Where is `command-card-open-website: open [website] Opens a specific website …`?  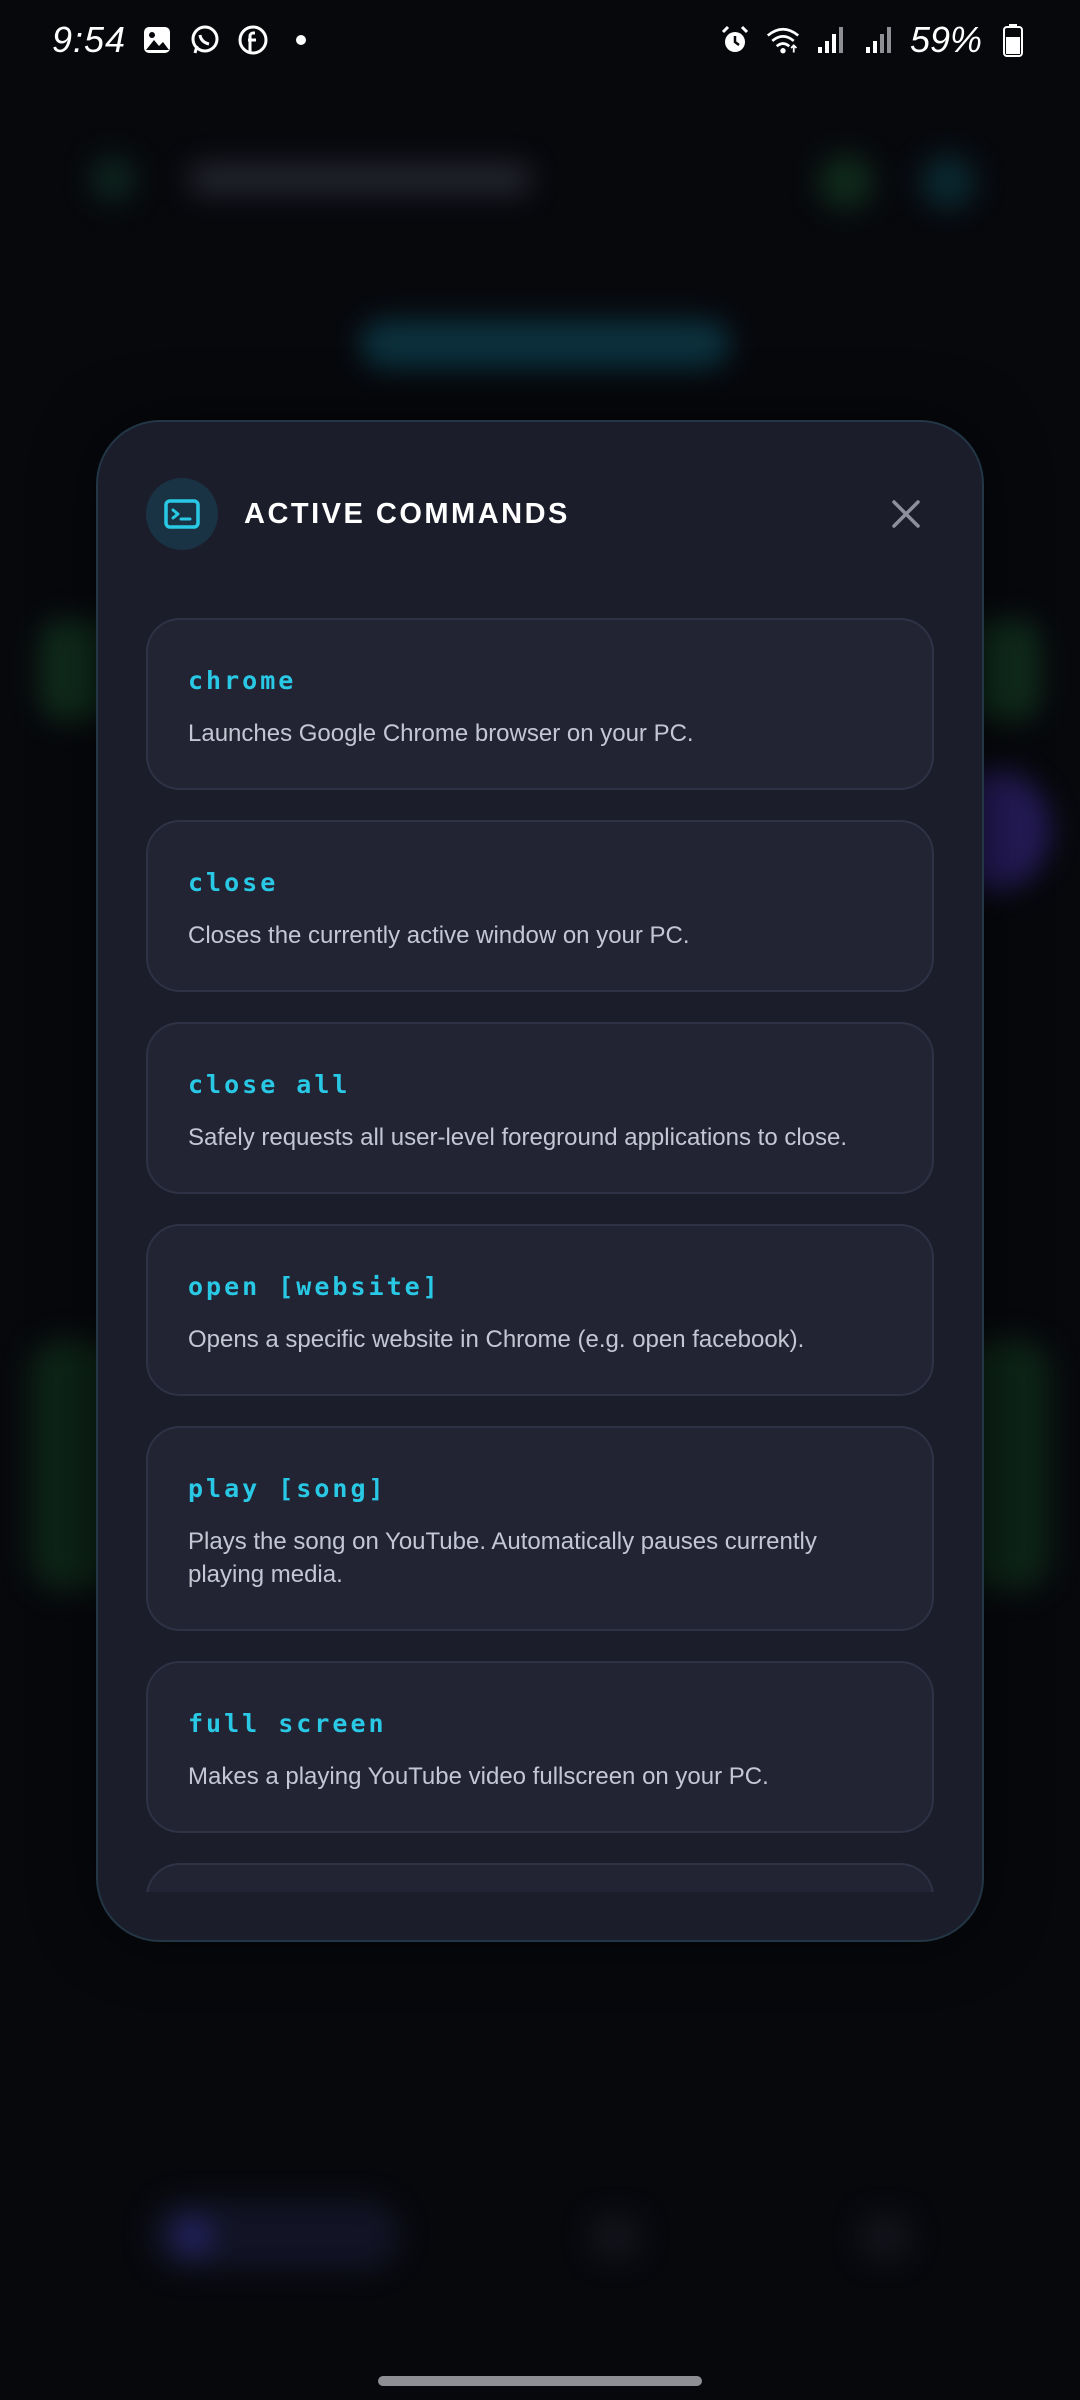
command-card-open-website: open [website] Opens a specific website … is located at coordinates (540, 1310).